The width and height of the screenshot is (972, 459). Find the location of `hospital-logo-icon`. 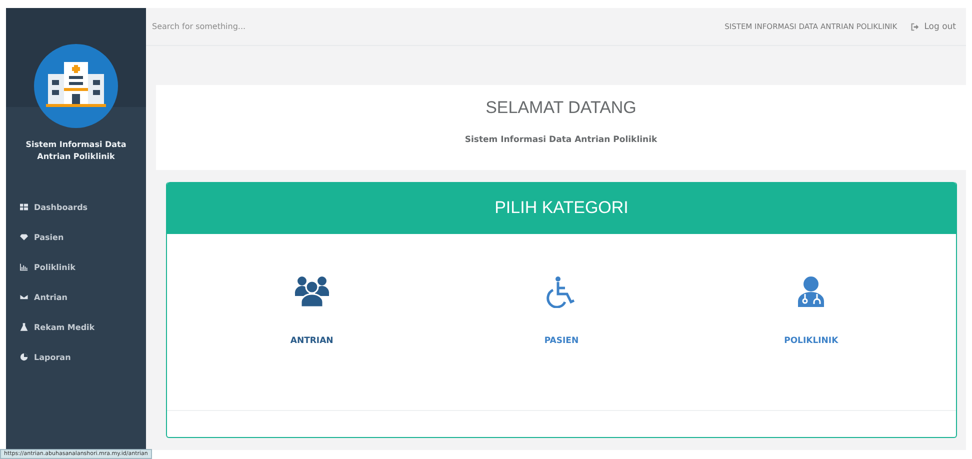

hospital-logo-icon is located at coordinates (76, 86).